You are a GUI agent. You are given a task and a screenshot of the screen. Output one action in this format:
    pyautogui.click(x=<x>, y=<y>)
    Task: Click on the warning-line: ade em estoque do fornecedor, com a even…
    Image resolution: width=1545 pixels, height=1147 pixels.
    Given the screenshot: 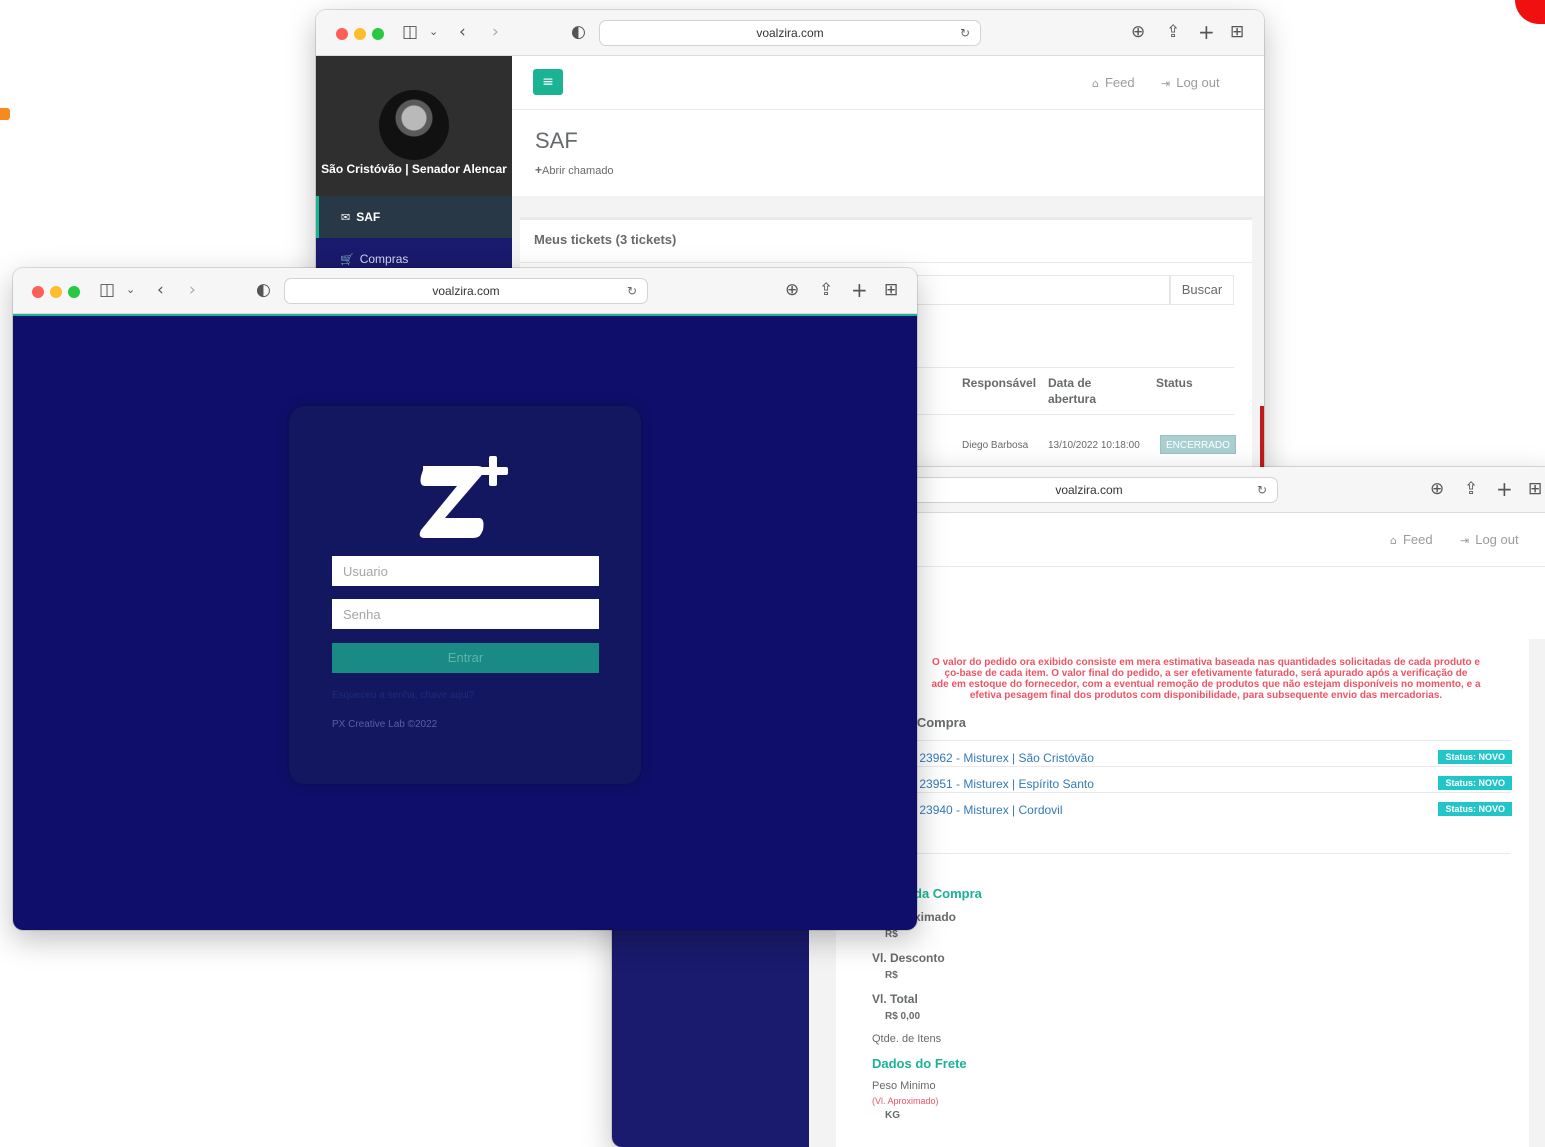 What is the action you would take?
    pyautogui.click(x=1206, y=684)
    